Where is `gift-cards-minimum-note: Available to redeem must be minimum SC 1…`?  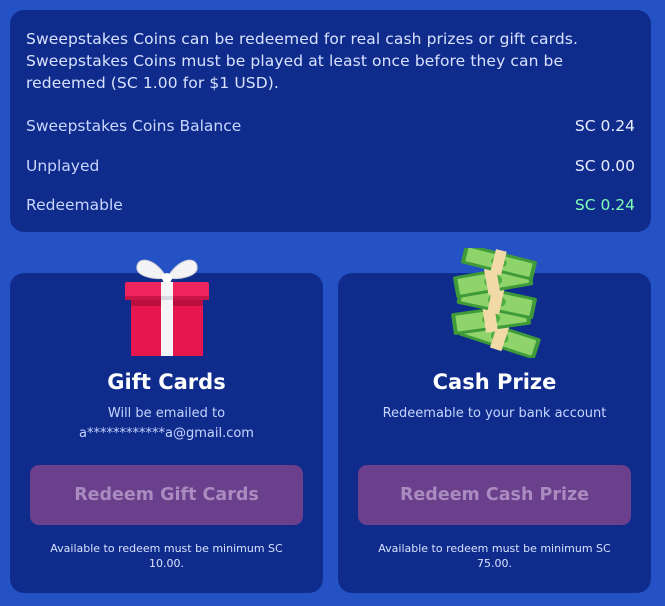 gift-cards-minimum-note: Available to redeem must be minimum SC 1… is located at coordinates (166, 556).